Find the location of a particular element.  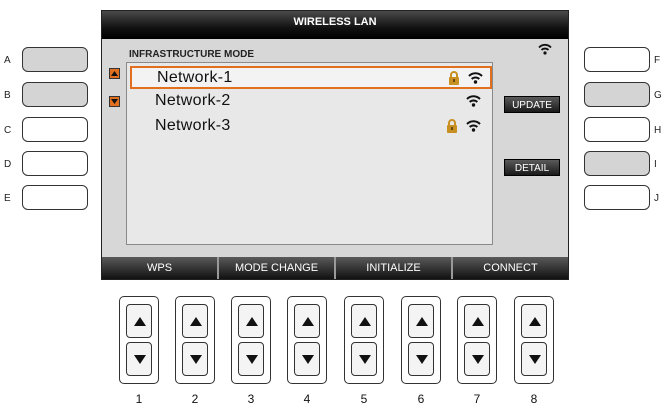

connect-button: CONNECT is located at coordinates (509, 268).